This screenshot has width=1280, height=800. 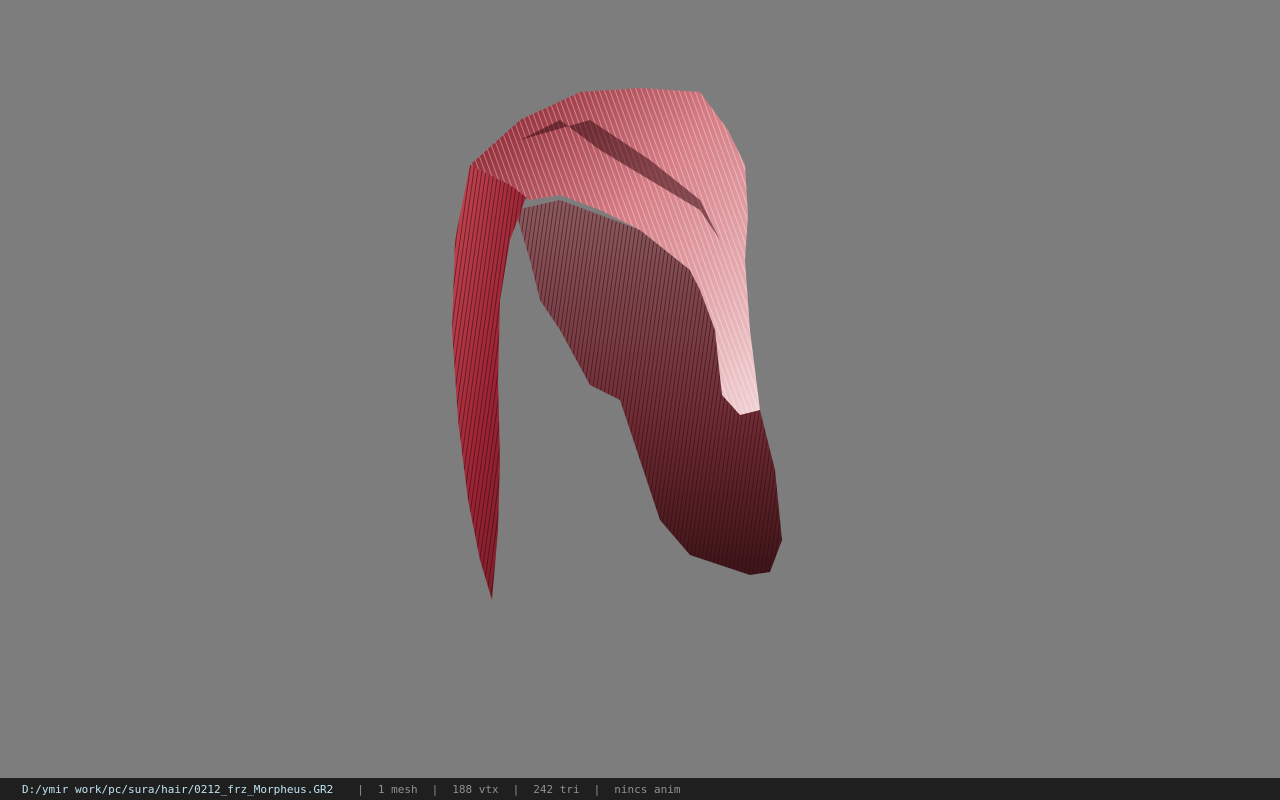 What do you see at coordinates (475, 789) in the screenshot?
I see `vertex-count: 188 vtx` at bounding box center [475, 789].